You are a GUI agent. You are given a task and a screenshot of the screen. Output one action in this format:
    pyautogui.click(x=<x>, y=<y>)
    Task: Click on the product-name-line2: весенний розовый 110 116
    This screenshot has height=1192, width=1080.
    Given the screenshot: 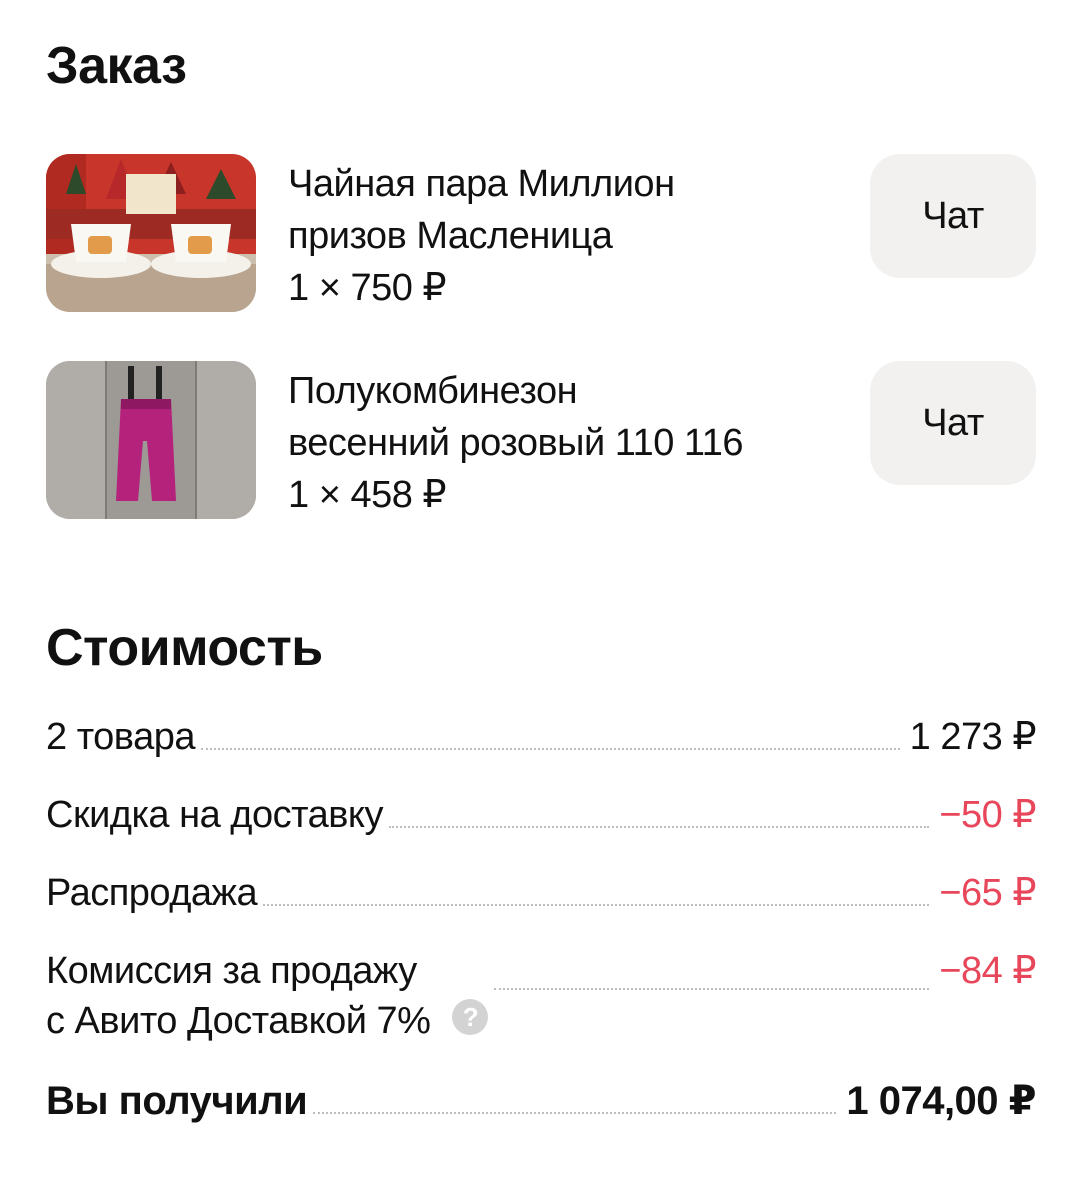 What is the action you would take?
    pyautogui.click(x=515, y=443)
    